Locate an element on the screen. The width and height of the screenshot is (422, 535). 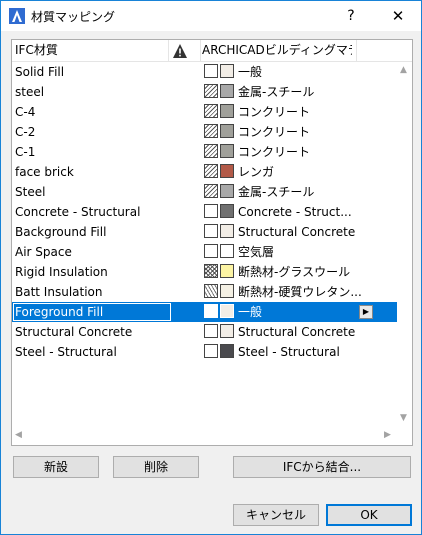
ifc-material-name: Structural Concrete is located at coordinates (74, 332).